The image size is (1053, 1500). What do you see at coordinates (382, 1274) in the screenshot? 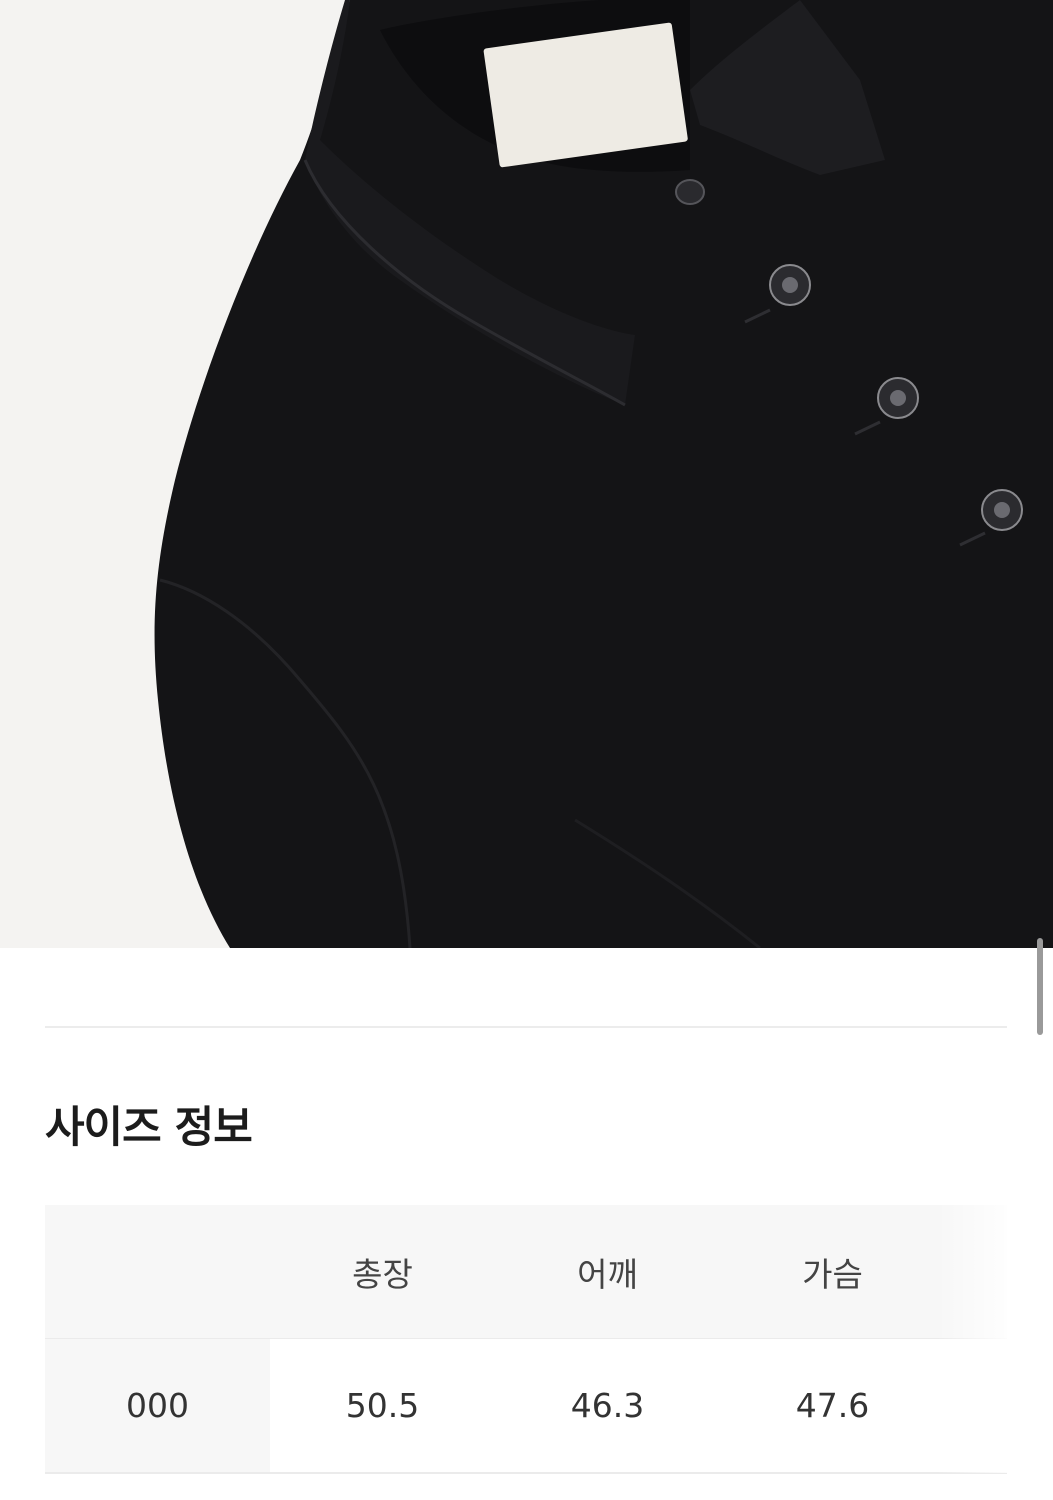
I see `size-table-header-length: 총장` at bounding box center [382, 1274].